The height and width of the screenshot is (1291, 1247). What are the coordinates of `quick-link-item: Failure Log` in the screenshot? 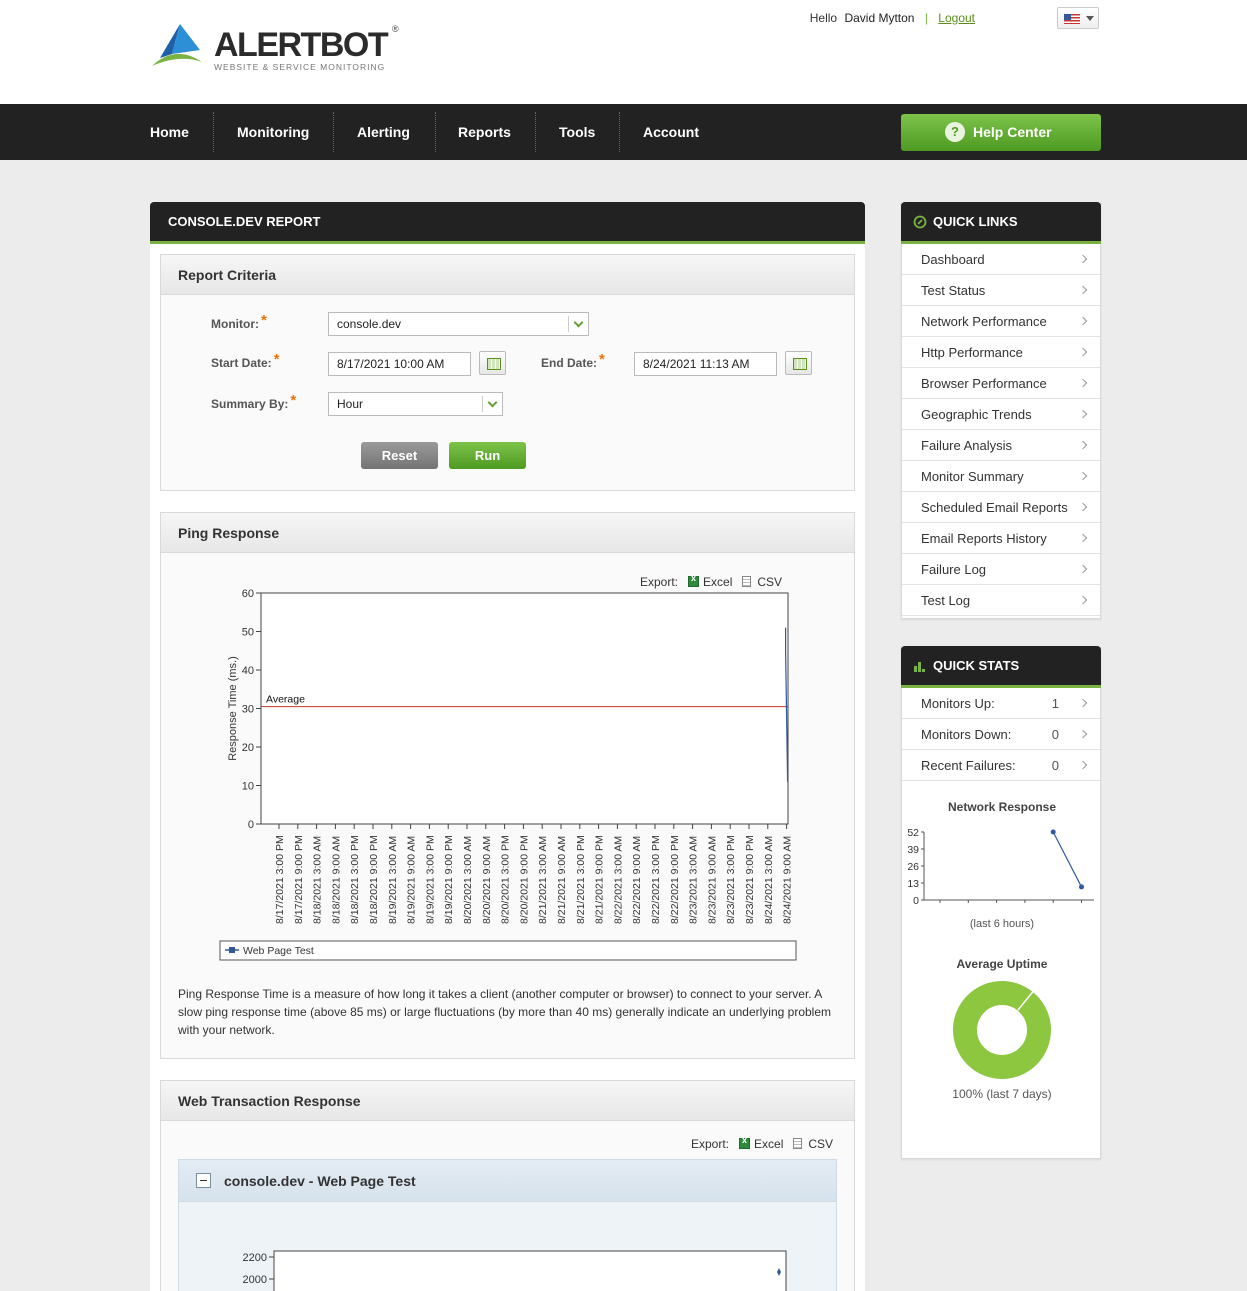 It's located at (1001, 569).